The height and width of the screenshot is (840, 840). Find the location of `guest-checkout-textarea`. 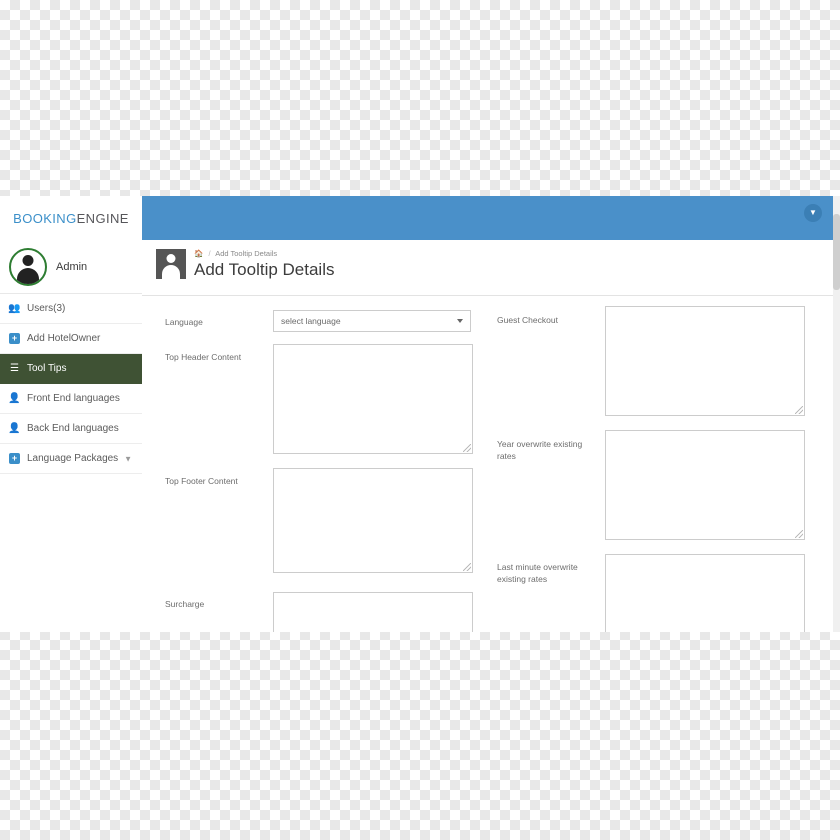

guest-checkout-textarea is located at coordinates (705, 361).